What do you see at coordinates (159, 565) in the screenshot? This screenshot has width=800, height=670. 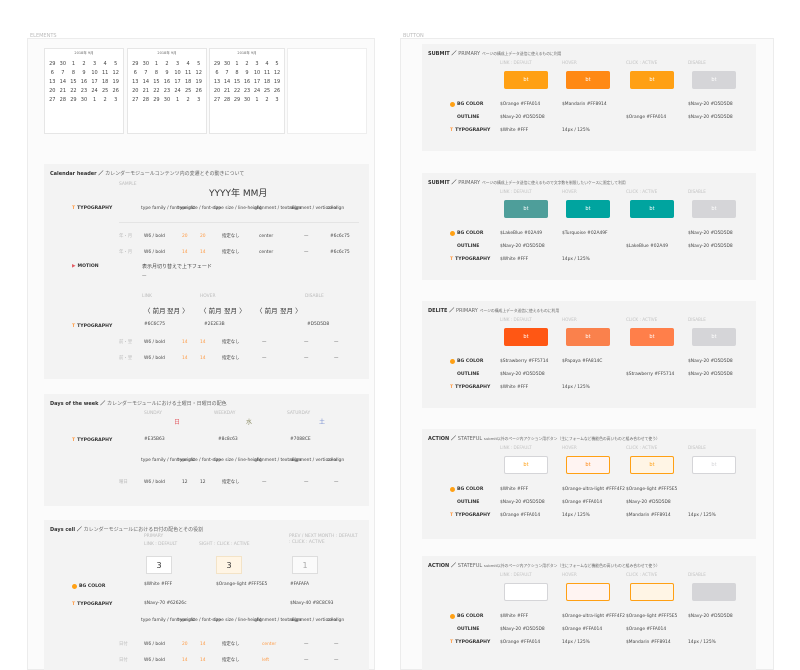 I see `day-cell-default: 3` at bounding box center [159, 565].